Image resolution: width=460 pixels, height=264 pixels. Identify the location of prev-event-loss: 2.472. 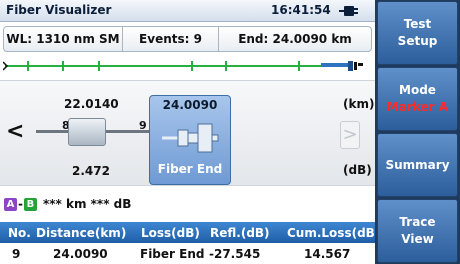
(91, 171).